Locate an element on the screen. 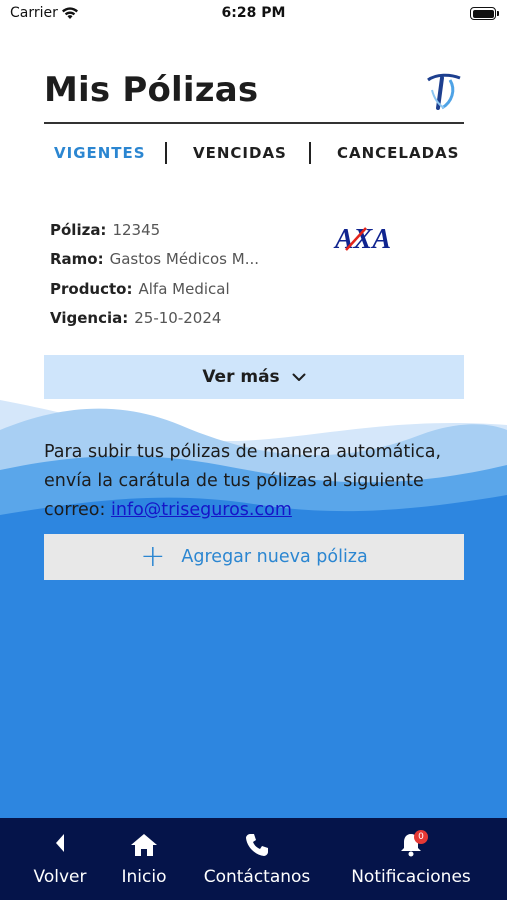 The width and height of the screenshot is (507, 900). back-arrow-icon is located at coordinates (60, 843).